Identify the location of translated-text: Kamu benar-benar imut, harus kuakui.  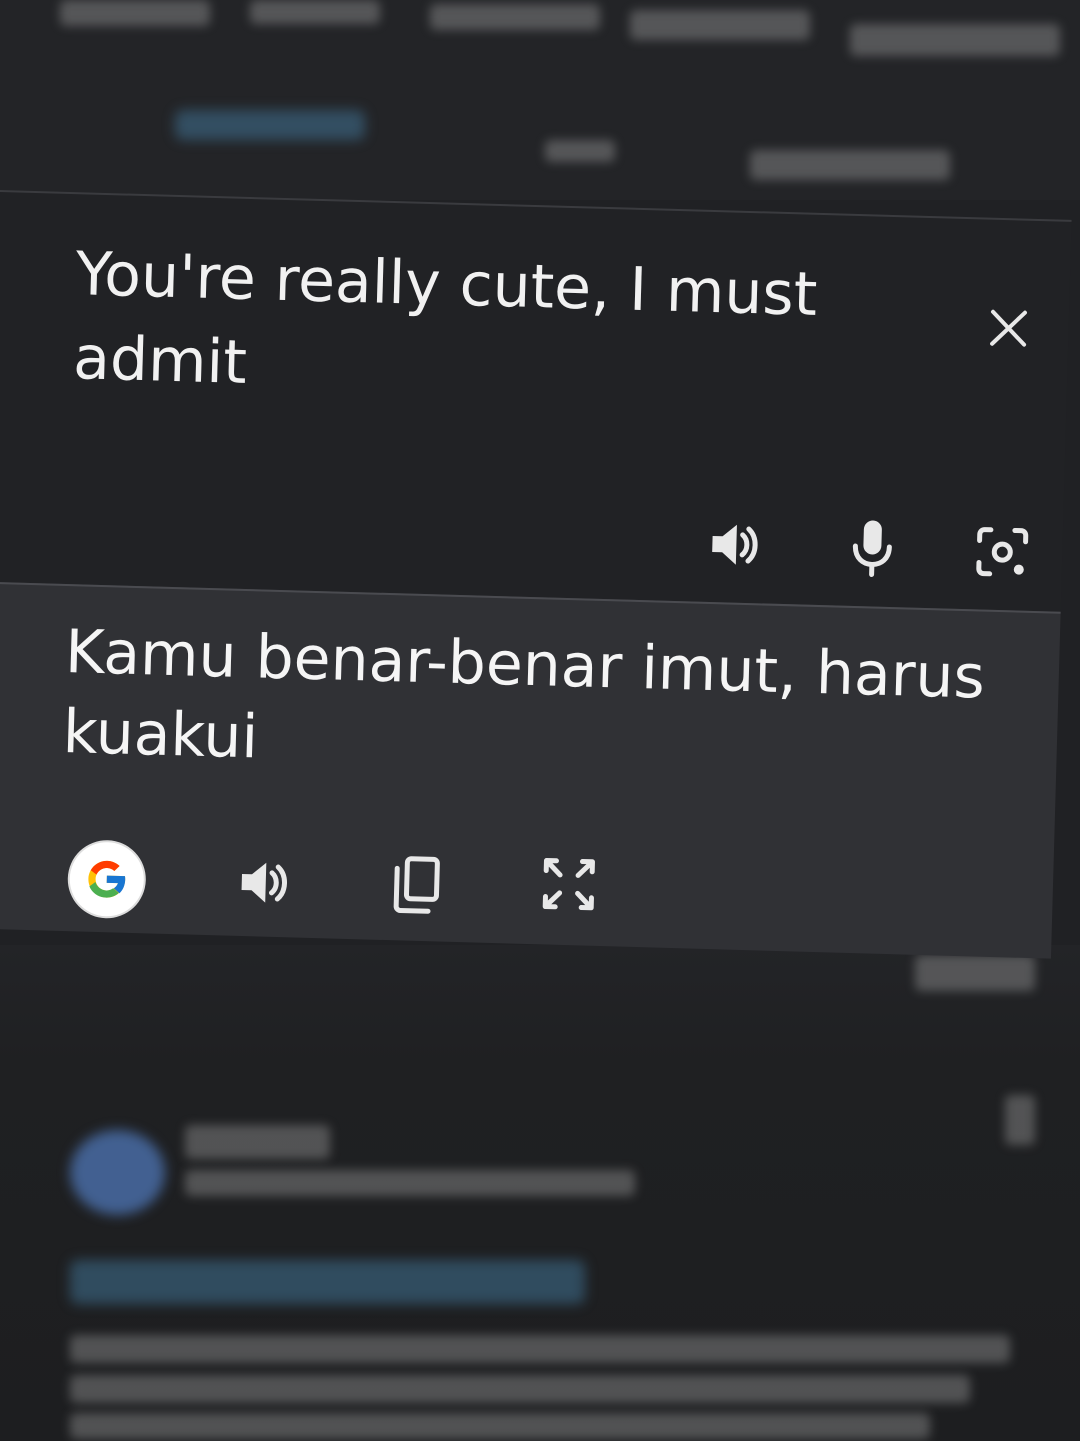
(534, 705).